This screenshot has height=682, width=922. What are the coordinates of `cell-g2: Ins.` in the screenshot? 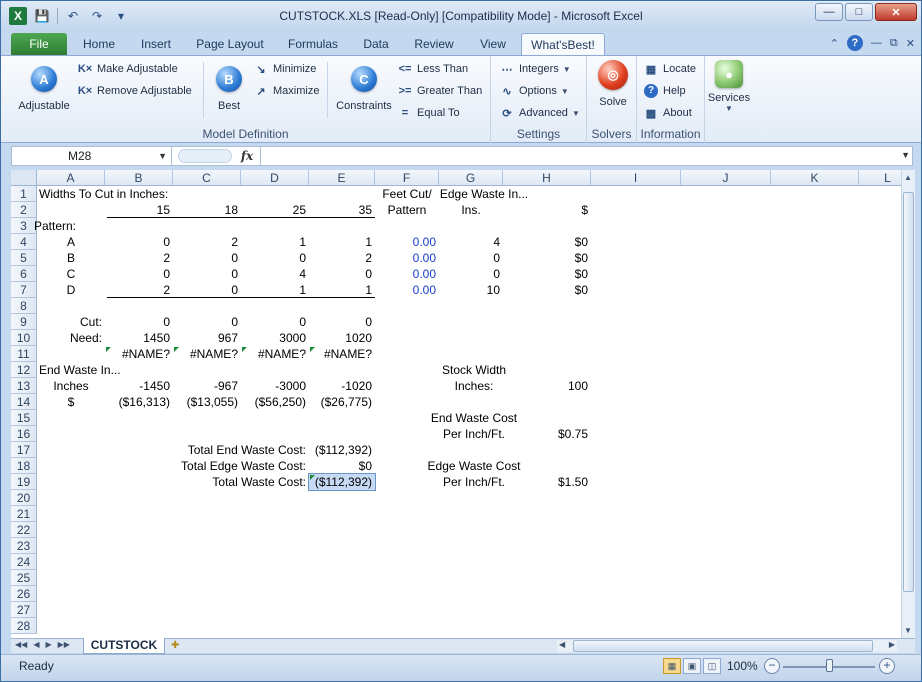 It's located at (471, 210).